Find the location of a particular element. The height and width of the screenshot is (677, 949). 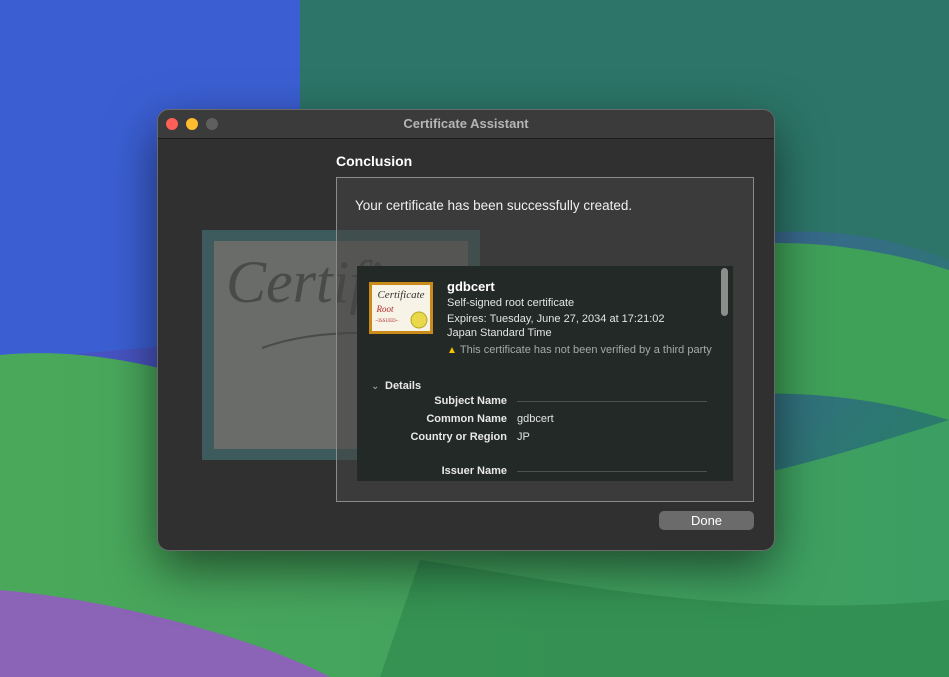

certificate-timezone: Japan Standard Time is located at coordinates (499, 333).